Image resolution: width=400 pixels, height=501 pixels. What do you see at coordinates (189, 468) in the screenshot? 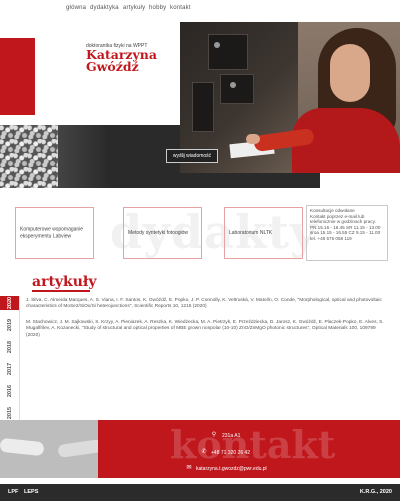
I see `mail-icon: ✉` at bounding box center [189, 468].